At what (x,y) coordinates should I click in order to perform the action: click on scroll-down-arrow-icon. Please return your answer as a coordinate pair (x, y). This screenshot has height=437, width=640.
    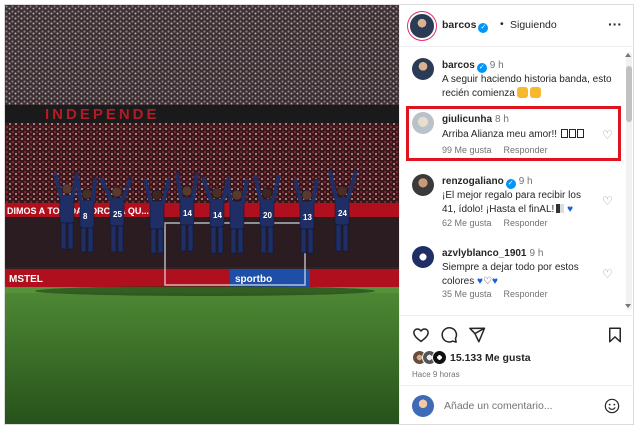
    Looking at the image, I should click on (628, 306).